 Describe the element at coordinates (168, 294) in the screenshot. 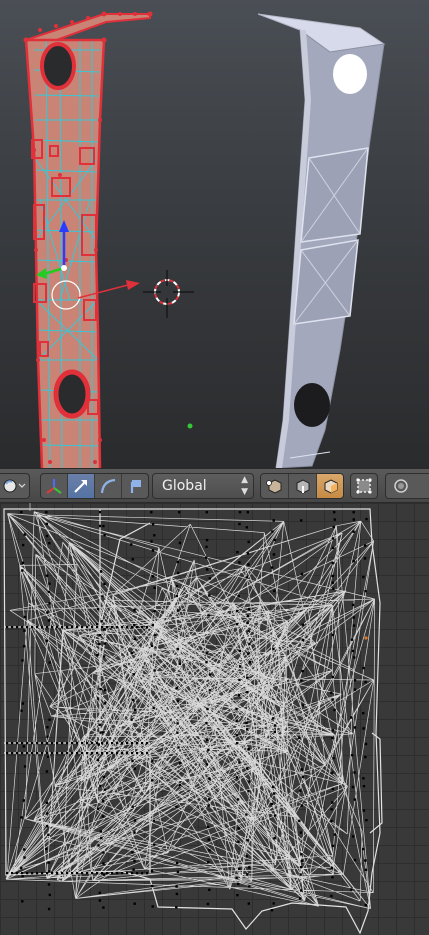

I see `3d-cursor-icon` at that location.